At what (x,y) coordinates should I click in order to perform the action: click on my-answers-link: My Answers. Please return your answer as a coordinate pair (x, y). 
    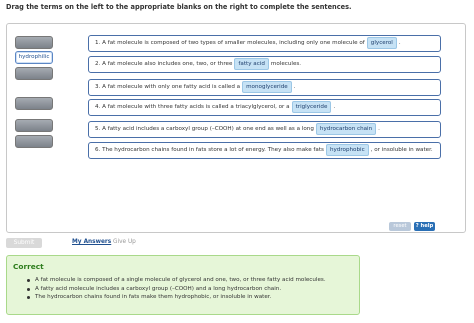
    Looking at the image, I should click on (91, 242).